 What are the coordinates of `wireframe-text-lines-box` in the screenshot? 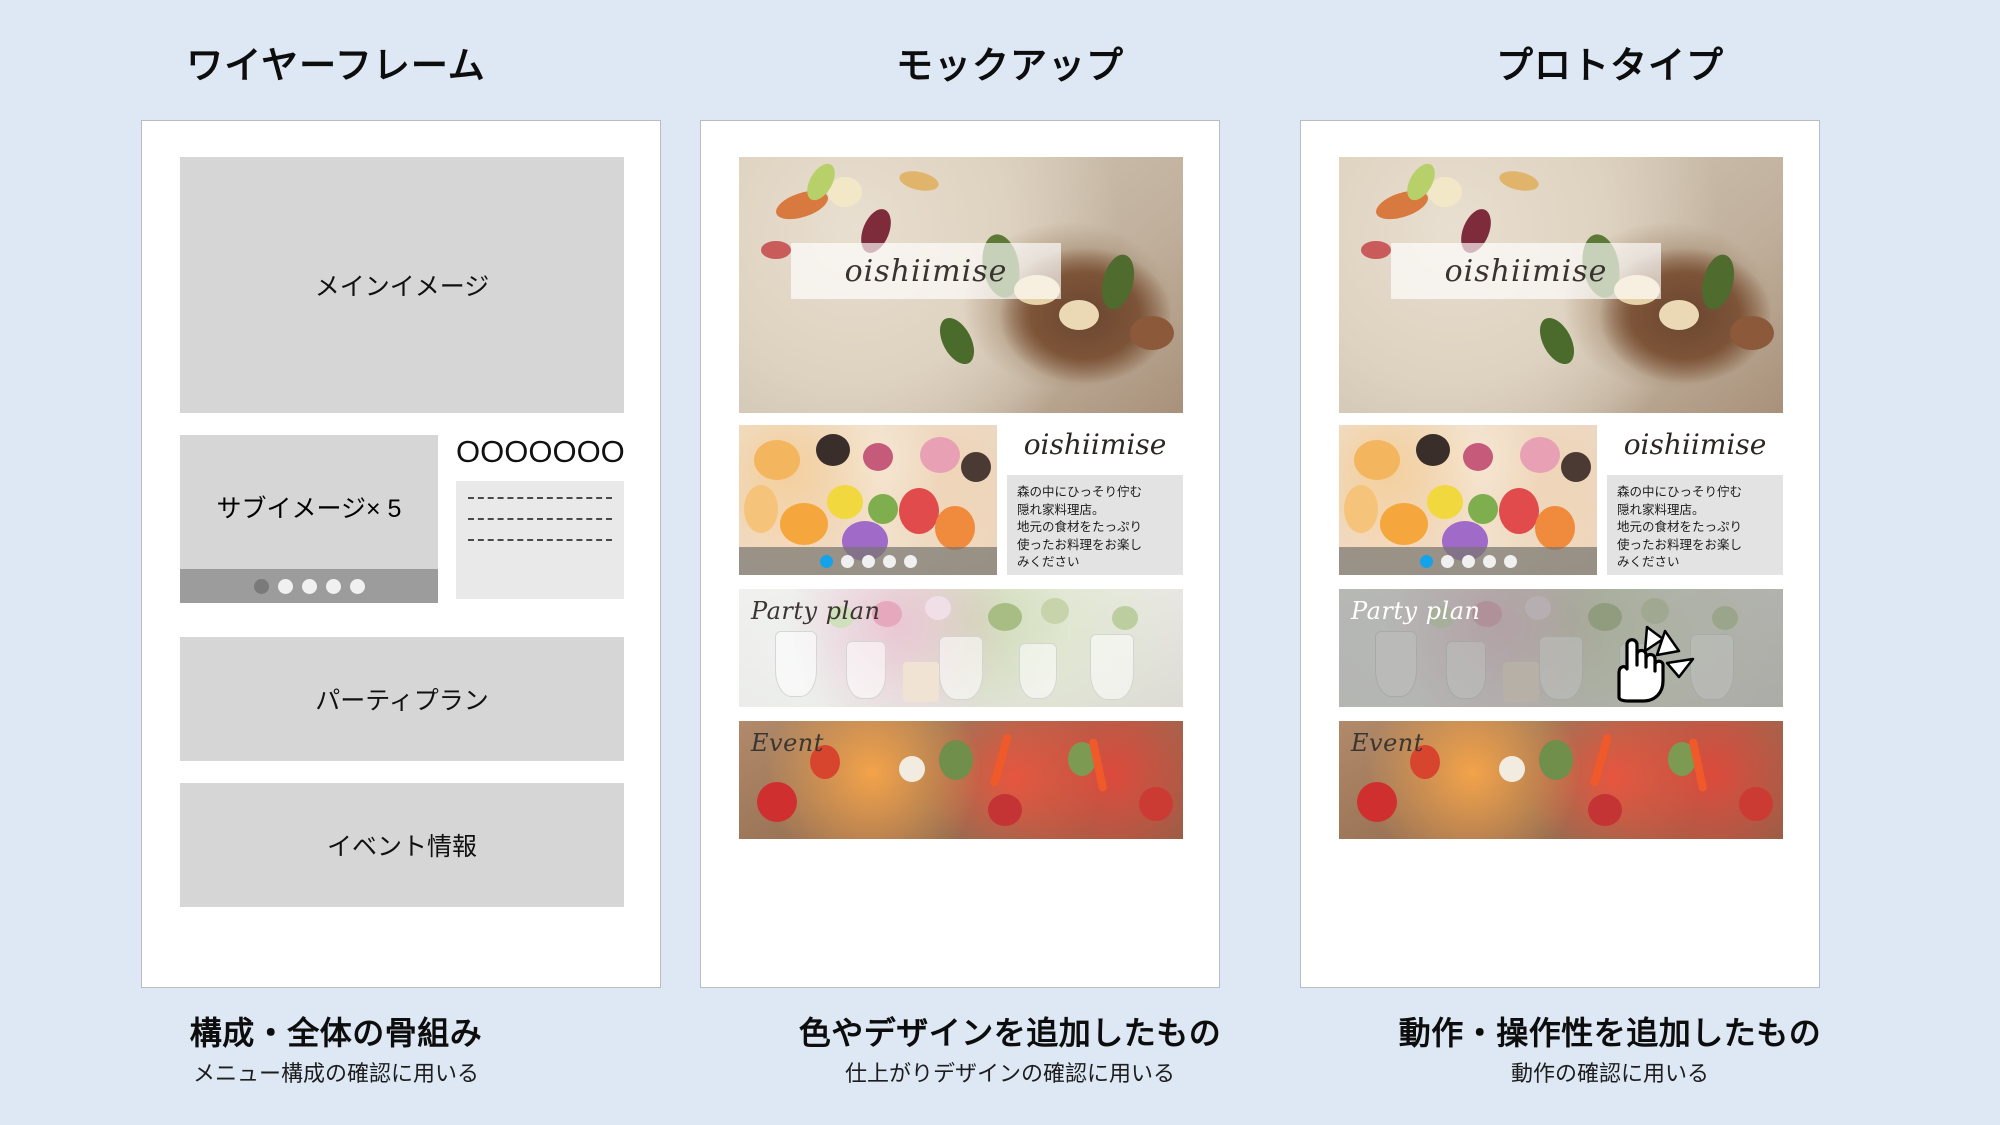 It's located at (540, 540).